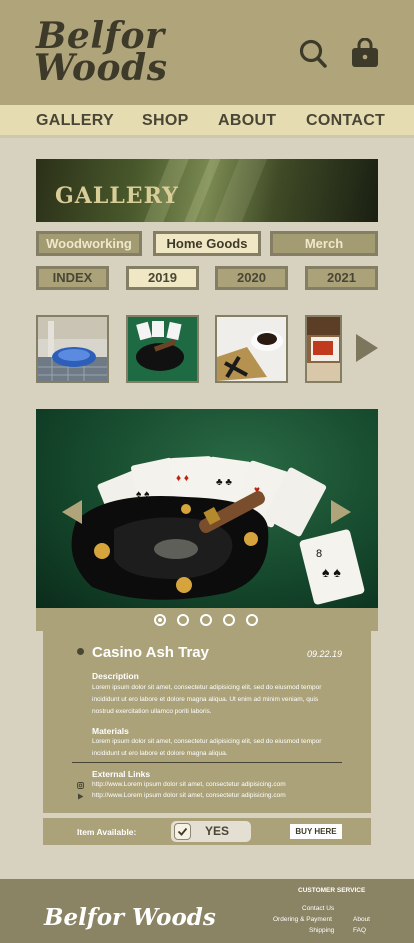  Describe the element at coordinates (80, 785) in the screenshot. I see `instagram-icon` at that location.